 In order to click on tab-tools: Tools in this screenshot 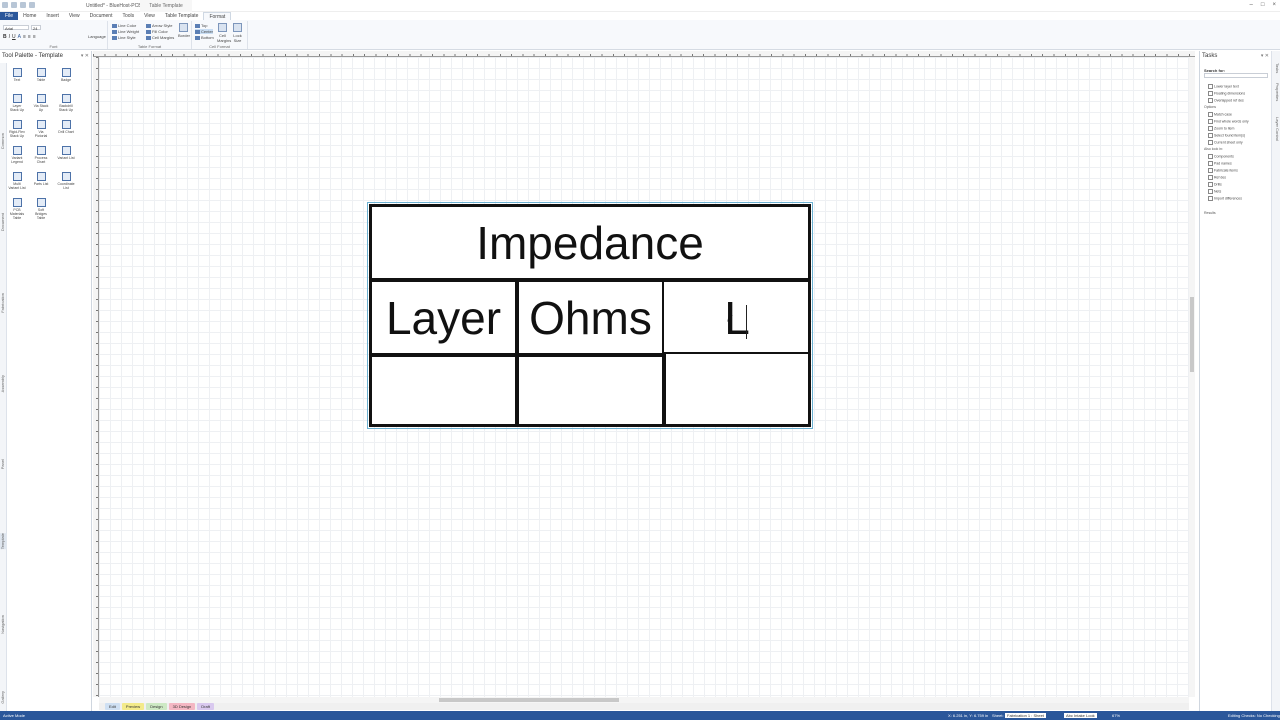, I will do `click(128, 16)`.